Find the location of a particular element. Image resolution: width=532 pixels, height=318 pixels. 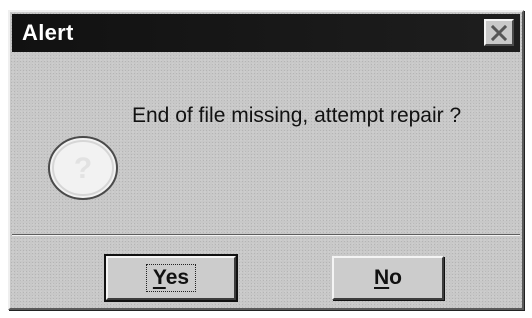

message-text: End of file missing, attempt repair ? is located at coordinates (297, 115).